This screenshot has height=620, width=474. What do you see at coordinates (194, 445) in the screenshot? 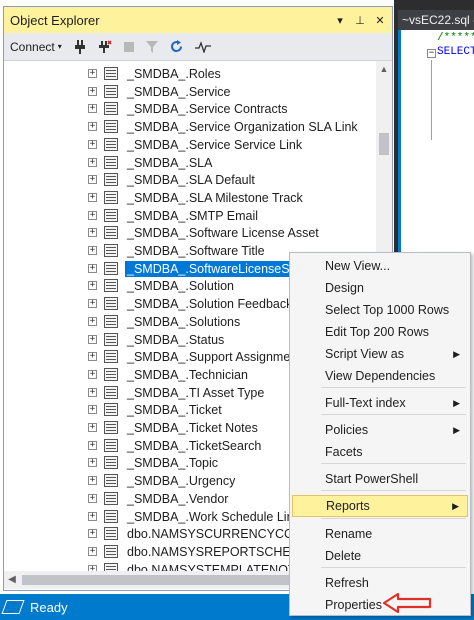
I see `tree-item-label: _SMDBA_.TicketSearch` at bounding box center [194, 445].